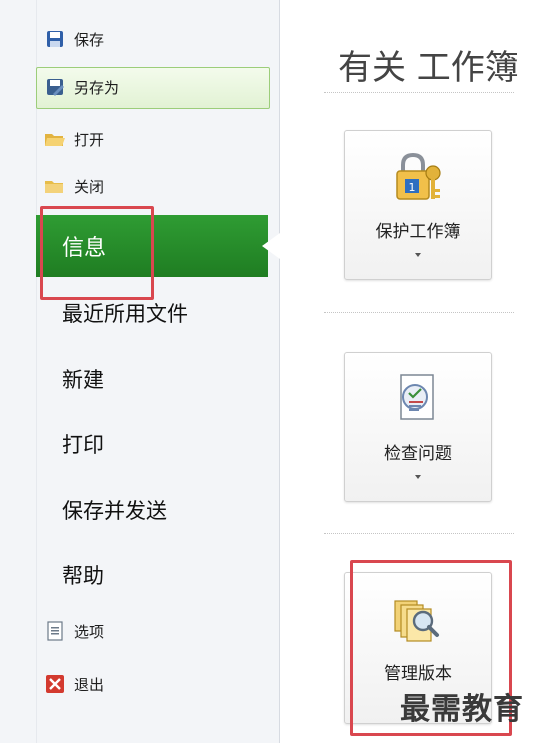 This screenshot has height=743, width=555. Describe the element at coordinates (428, 68) in the screenshot. I see `page-title: 有关 工作簿` at that location.